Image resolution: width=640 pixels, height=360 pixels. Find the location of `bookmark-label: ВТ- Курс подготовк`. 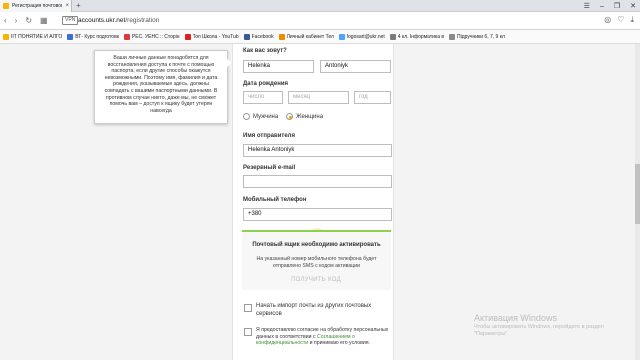

bookmark-label: ВТ- Курс подготовк is located at coordinates (97, 36).